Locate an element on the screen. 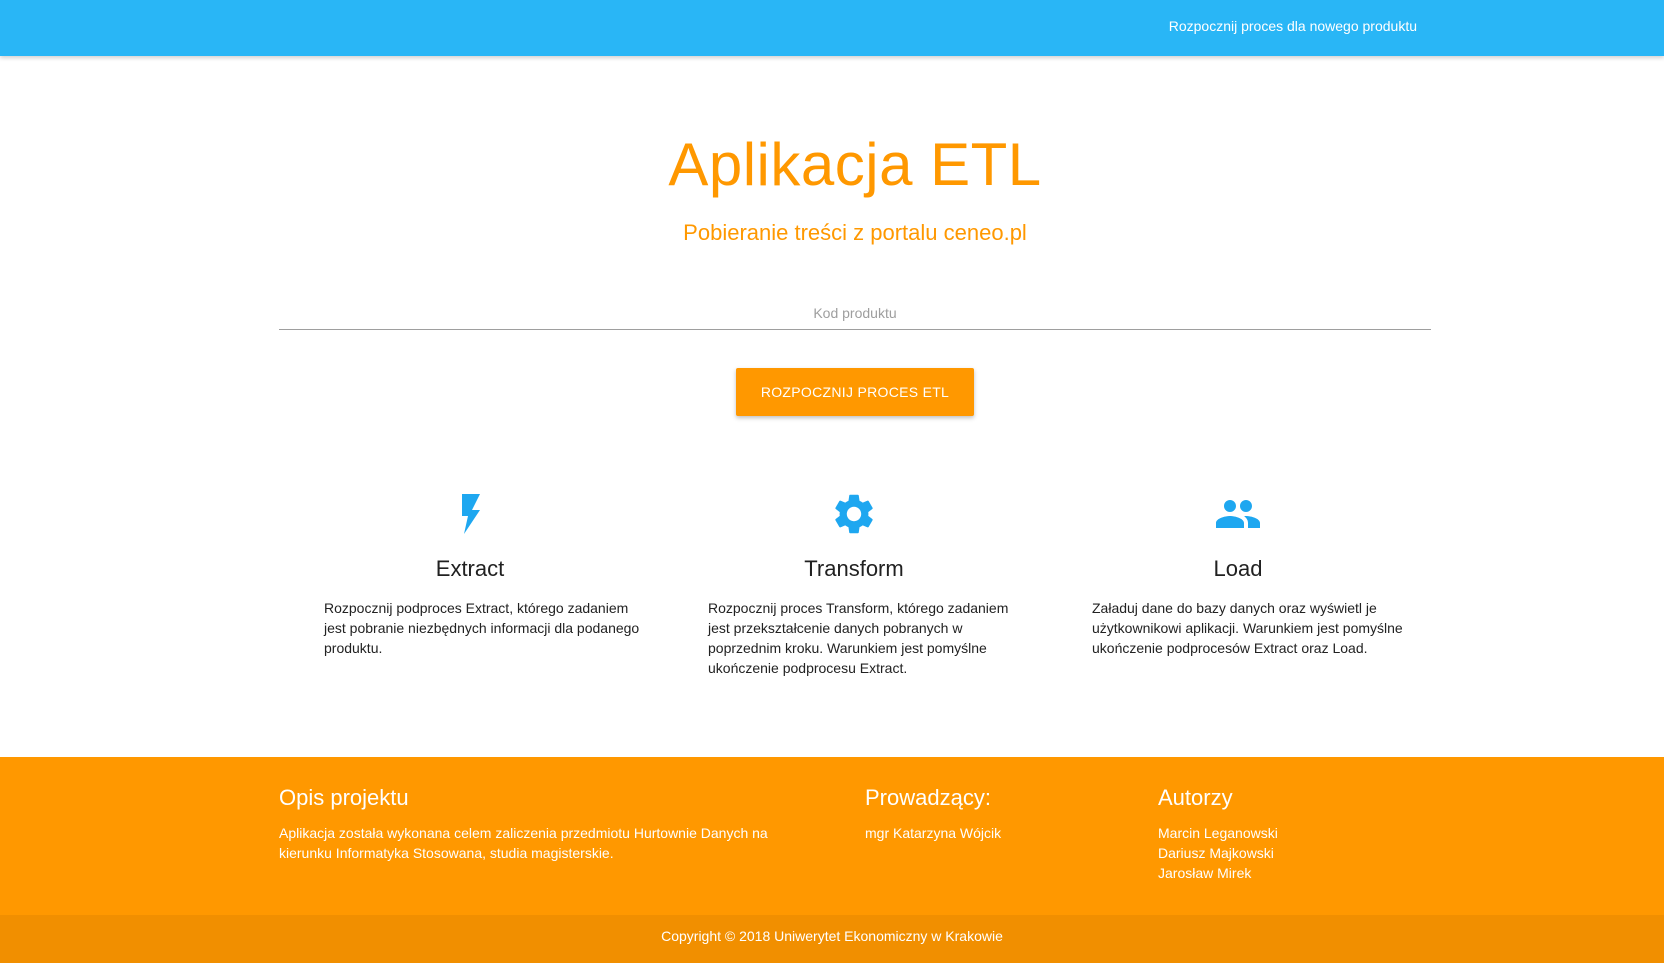  product-code-input is located at coordinates (855, 312).